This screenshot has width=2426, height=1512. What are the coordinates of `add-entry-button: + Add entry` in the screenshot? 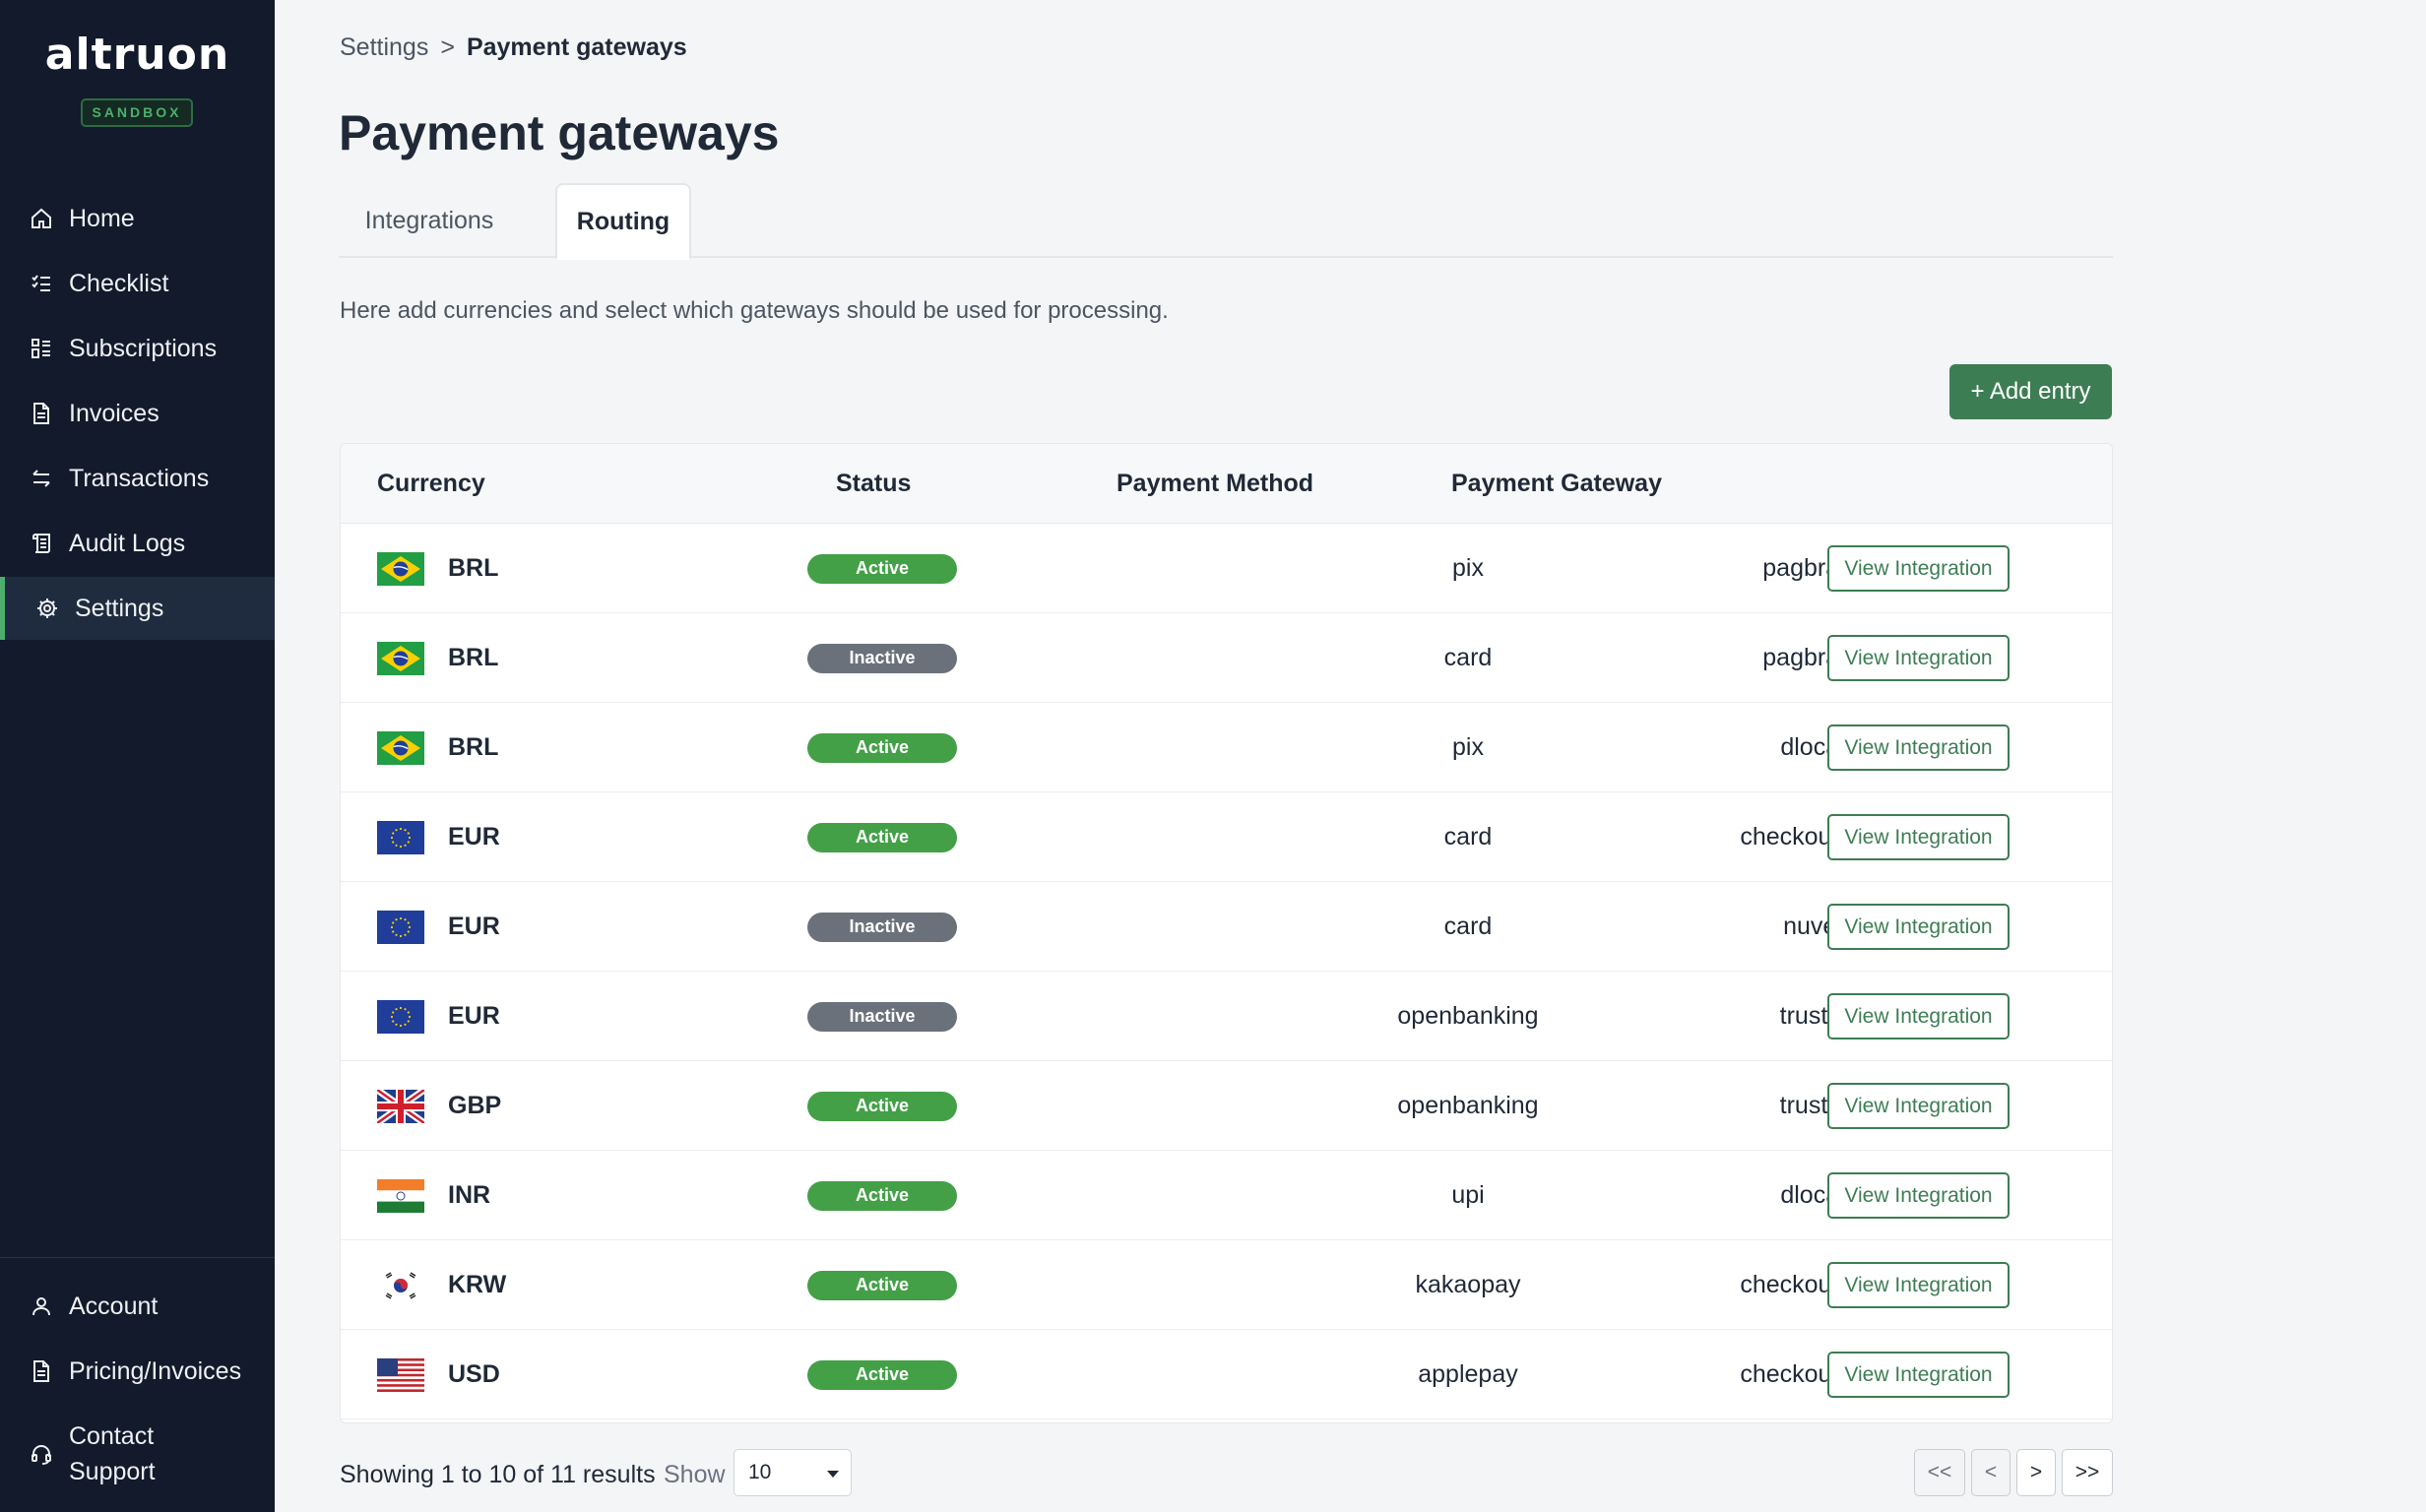 It's located at (2030, 391).